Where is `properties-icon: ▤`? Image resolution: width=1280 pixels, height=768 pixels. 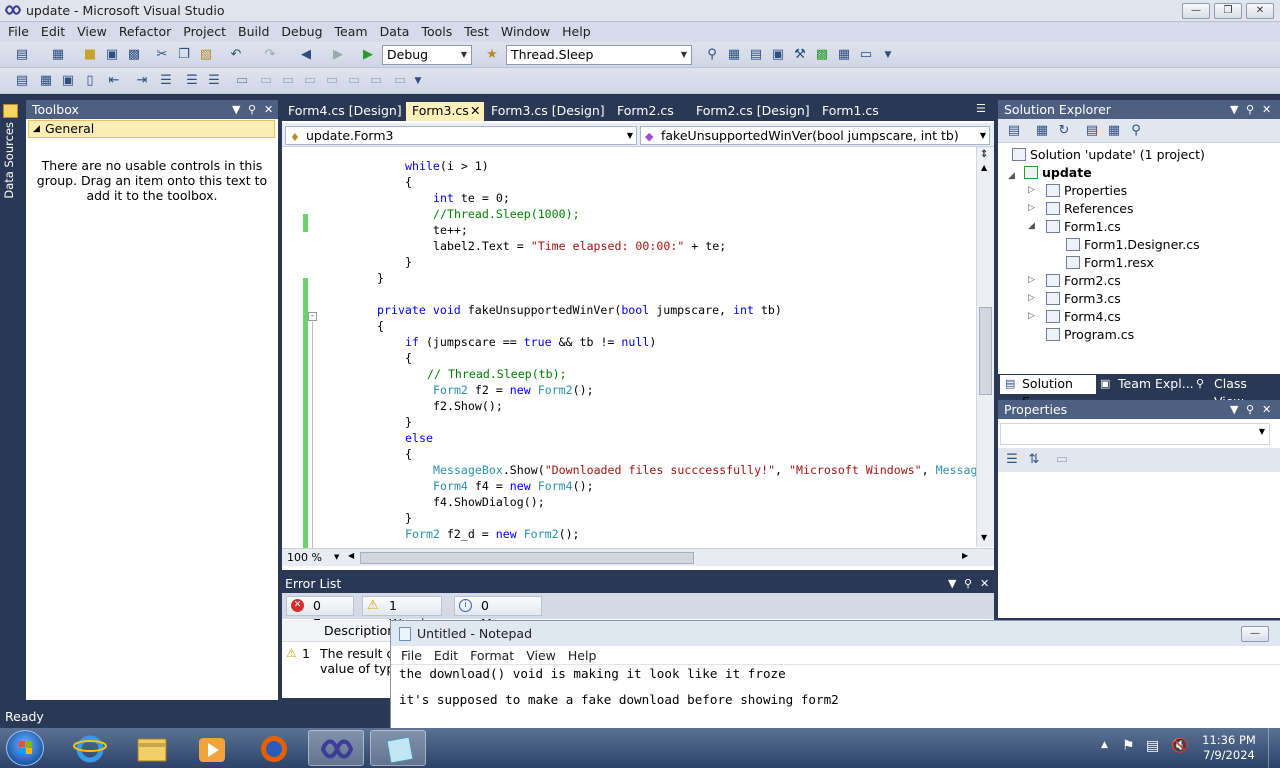
properties-icon: ▤ is located at coordinates (1014, 131).